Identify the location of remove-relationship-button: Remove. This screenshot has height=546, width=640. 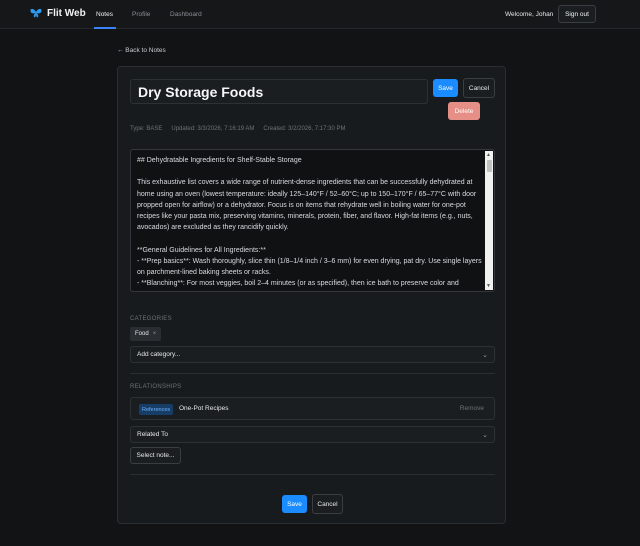
(472, 408).